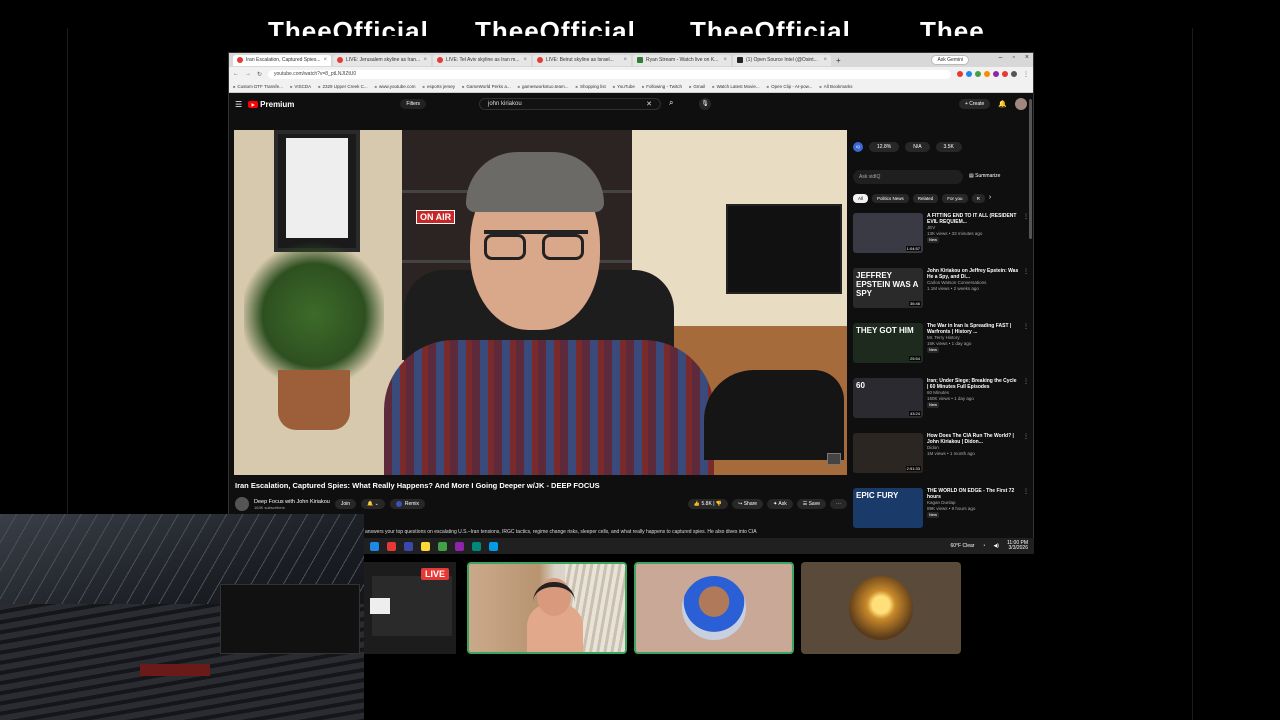  What do you see at coordinates (609, 74) in the screenshot?
I see `url-field: youtube.com/watch?v=8_ptLNJIZtU0` at bounding box center [609, 74].